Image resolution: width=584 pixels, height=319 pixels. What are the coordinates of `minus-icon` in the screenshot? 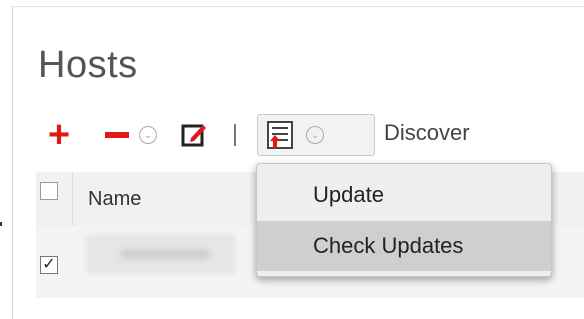 It's located at (117, 135).